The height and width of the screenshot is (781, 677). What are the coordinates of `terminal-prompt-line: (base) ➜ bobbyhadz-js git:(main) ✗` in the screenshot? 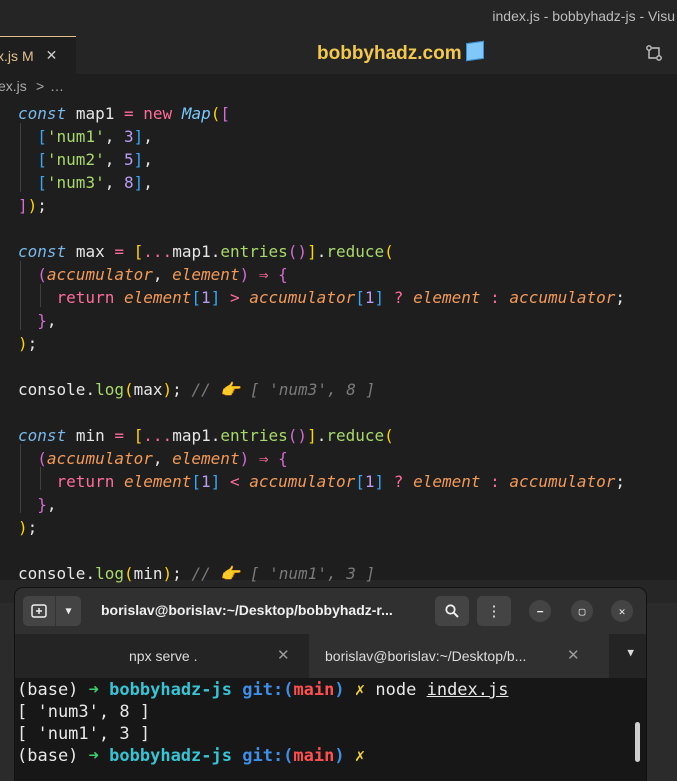 It's located at (191, 756).